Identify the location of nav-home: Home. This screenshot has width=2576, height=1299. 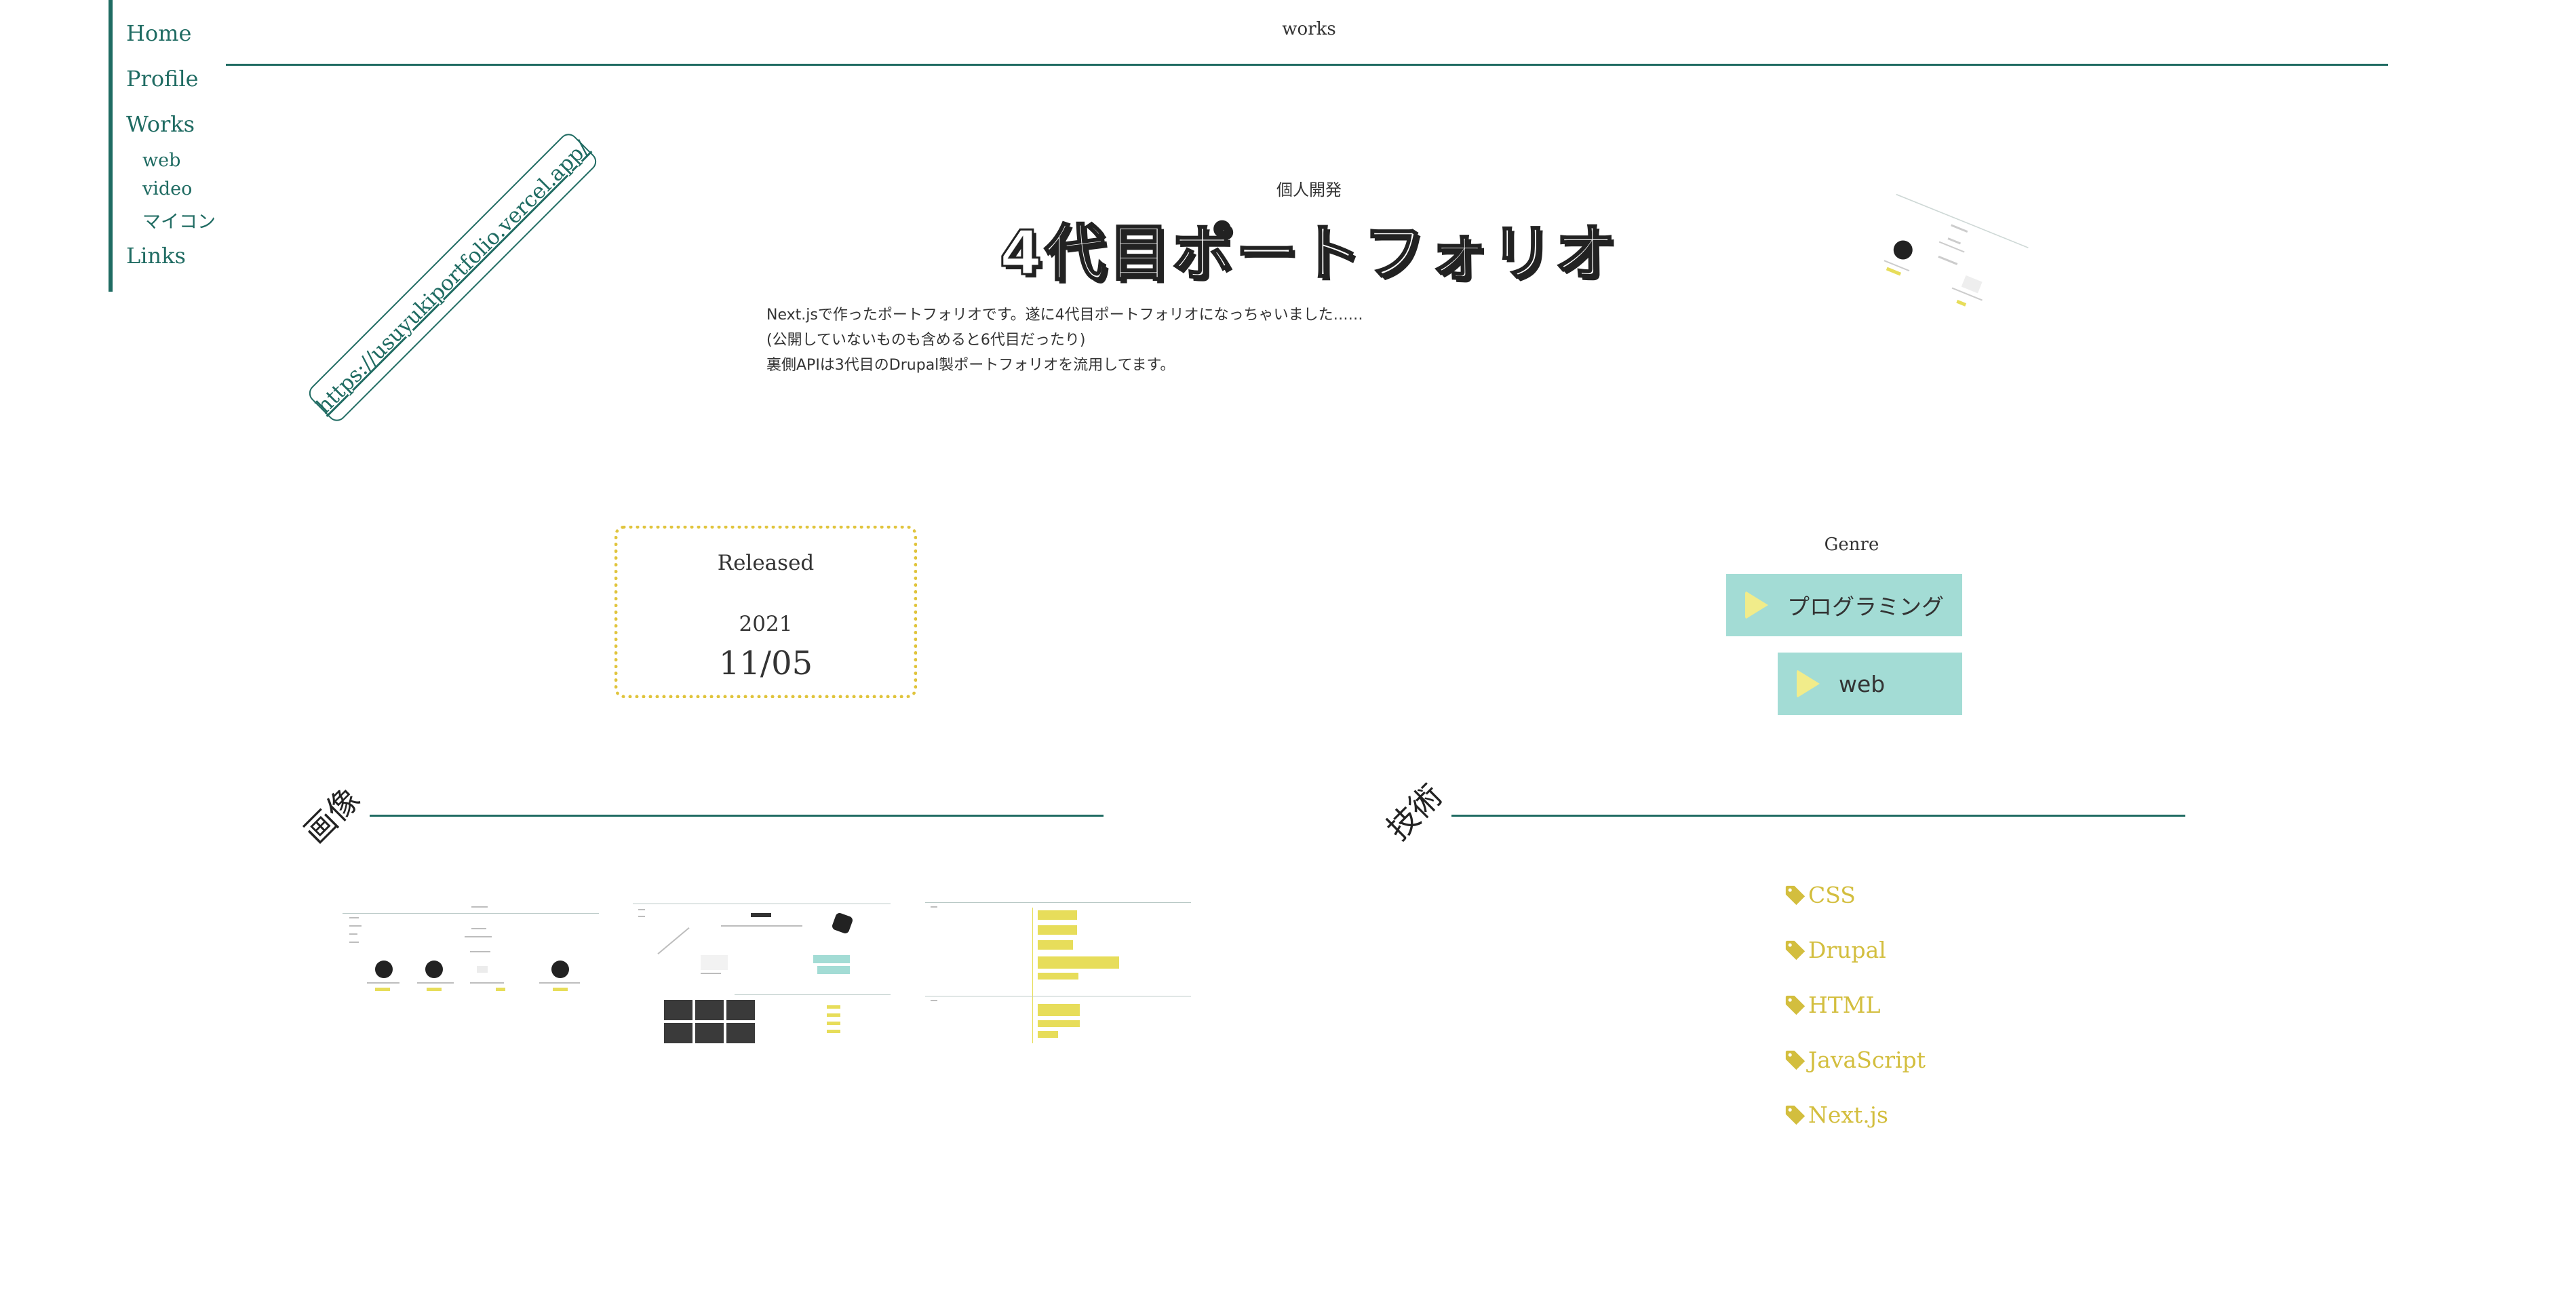
(158, 33).